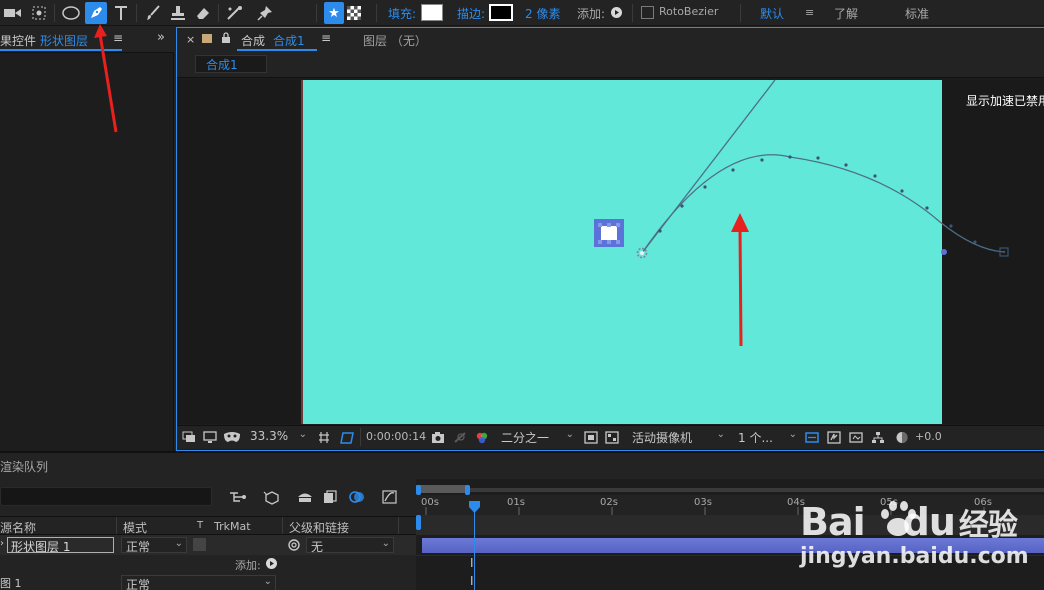 The width and height of the screenshot is (1044, 590). What do you see at coordinates (907, 540) in the screenshot?
I see `baidu-watermark: Bai du 经验 jingyan.baidu.com` at bounding box center [907, 540].